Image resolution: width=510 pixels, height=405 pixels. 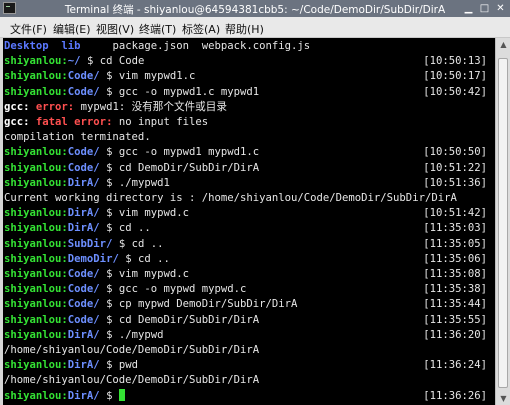 I want to click on terminal-line: shiyanlou:Code/ $ gcc -o mypwd mypwd.c, so click(x=125, y=289).